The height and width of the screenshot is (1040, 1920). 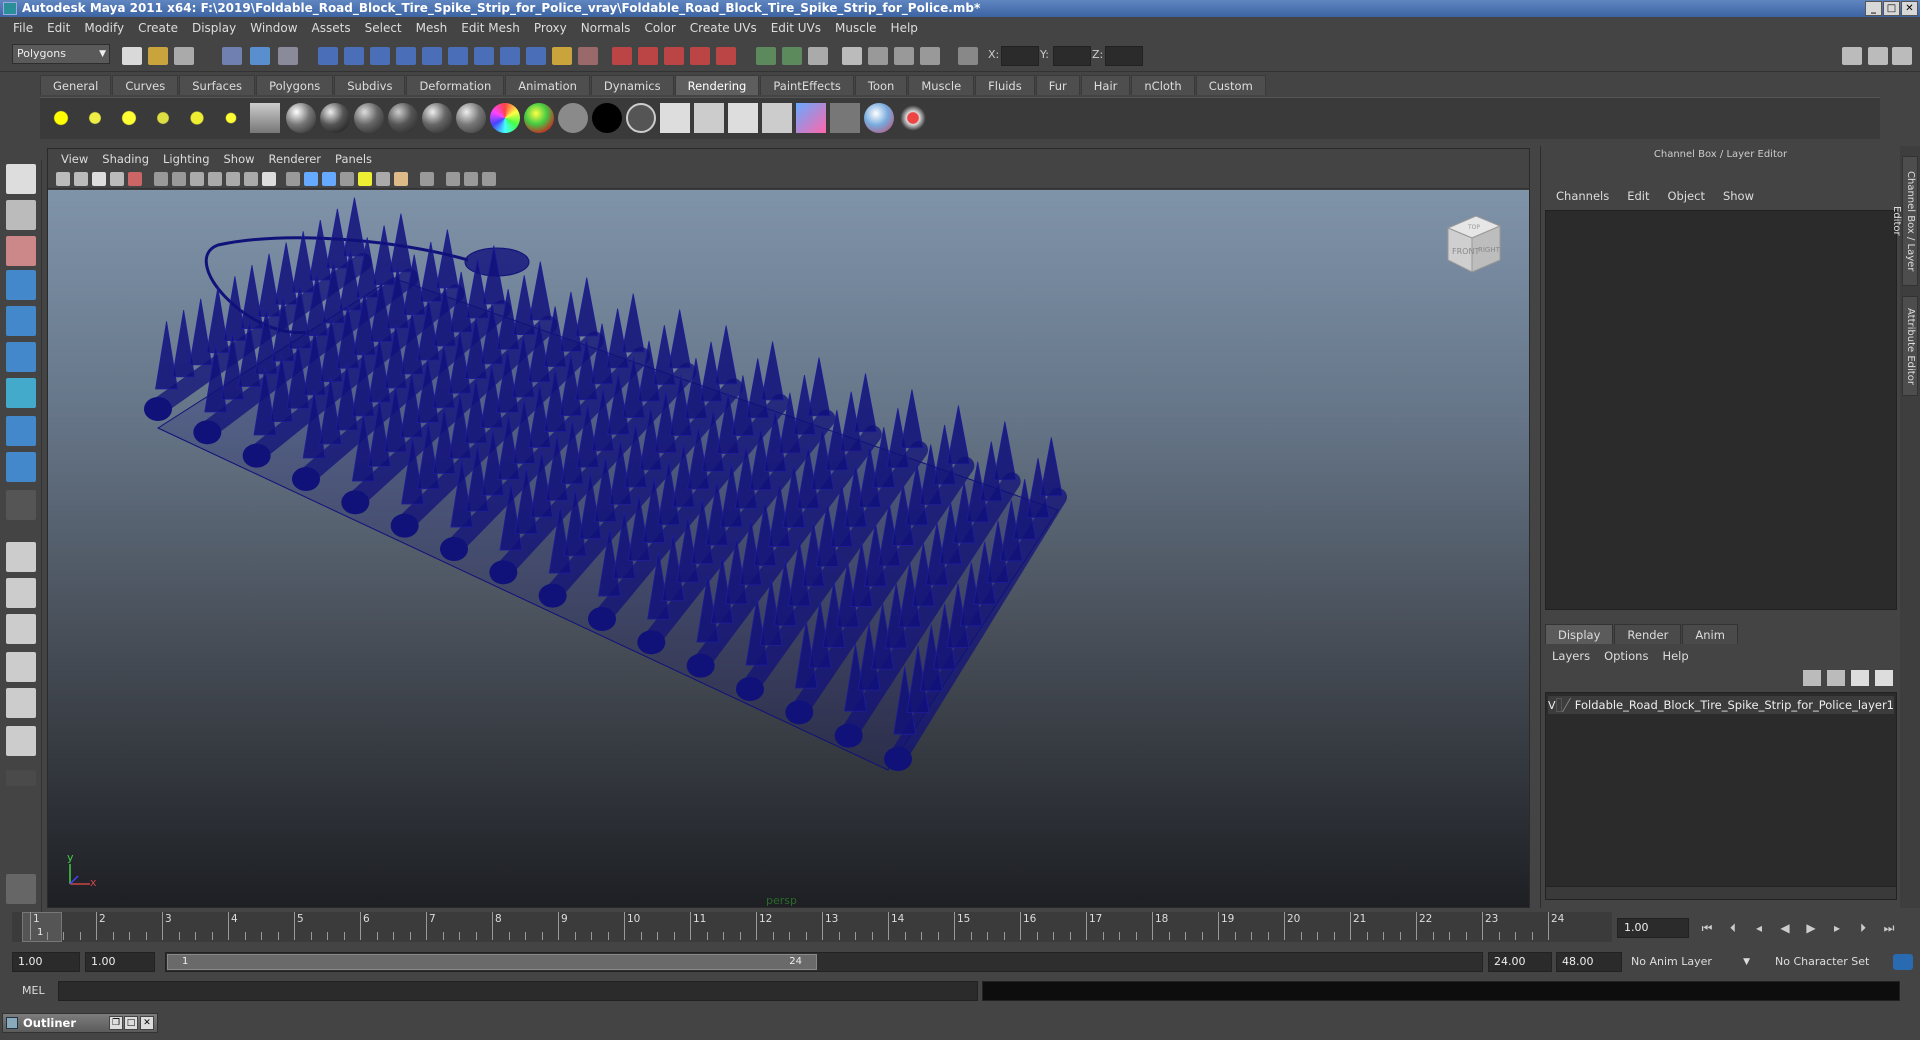 I want to click on last-tool-icon, so click(x=21, y=505).